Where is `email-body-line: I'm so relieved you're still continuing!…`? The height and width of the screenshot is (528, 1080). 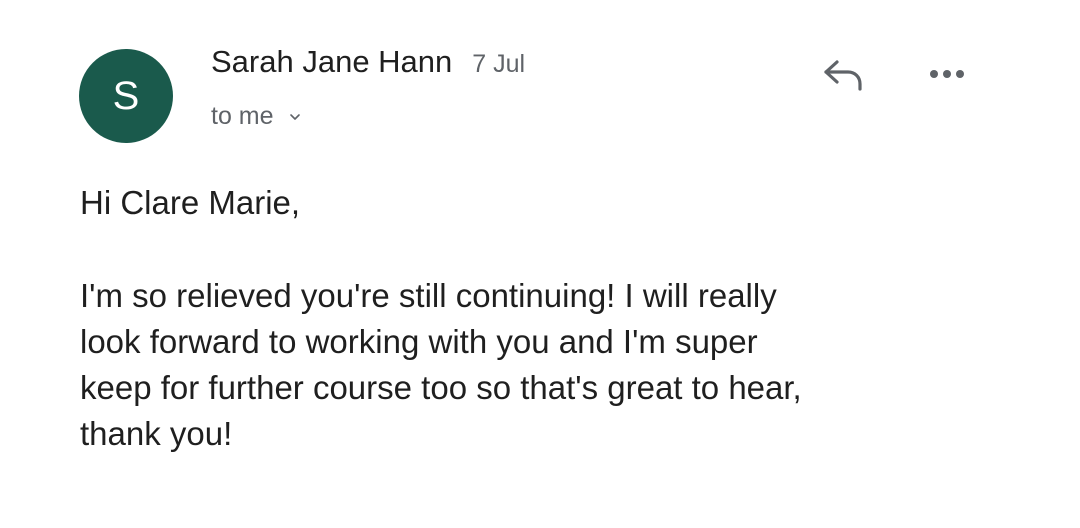 email-body-line: I'm so relieved you're still continuing!… is located at coordinates (428, 295).